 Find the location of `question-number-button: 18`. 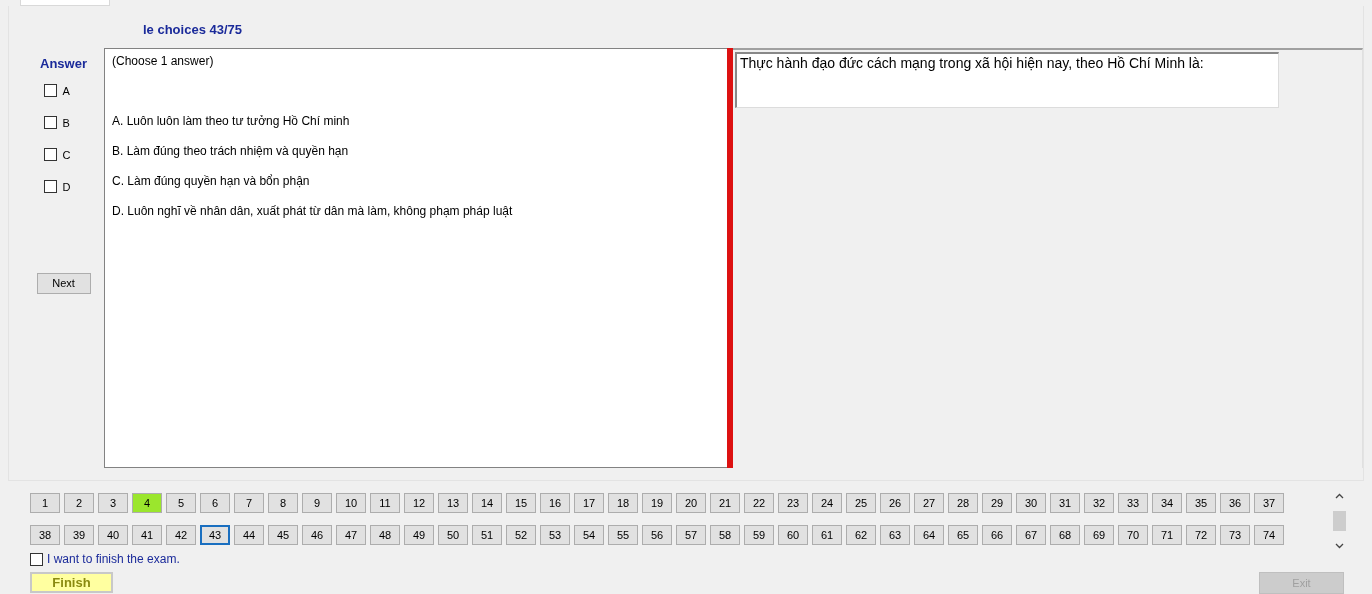

question-number-button: 18 is located at coordinates (623, 503).